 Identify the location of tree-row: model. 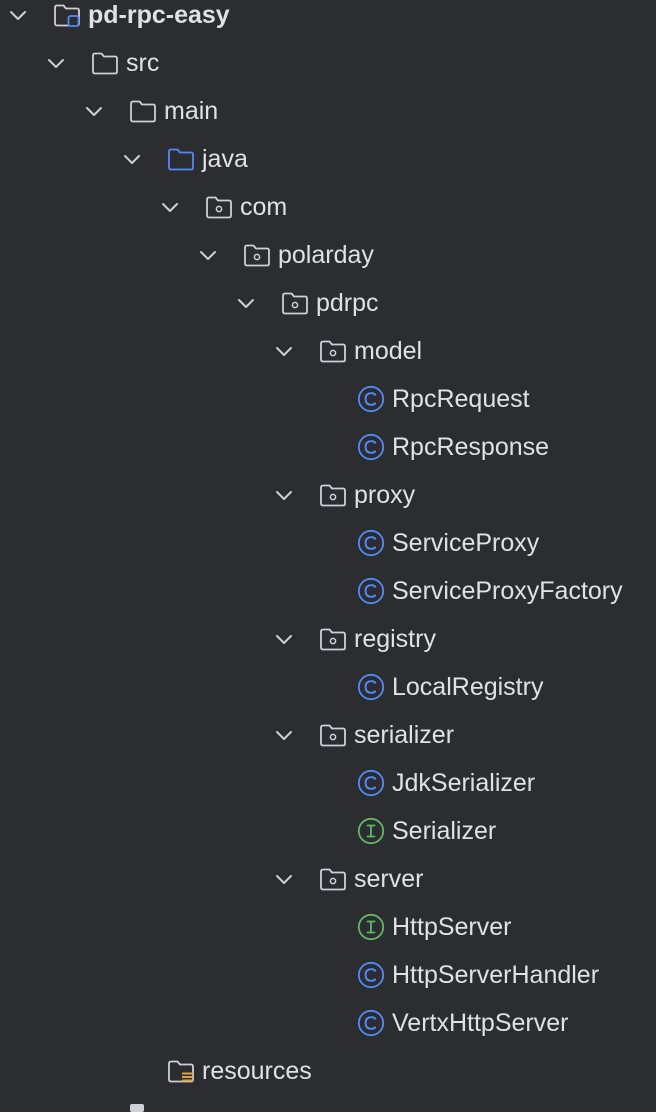
(328, 351).